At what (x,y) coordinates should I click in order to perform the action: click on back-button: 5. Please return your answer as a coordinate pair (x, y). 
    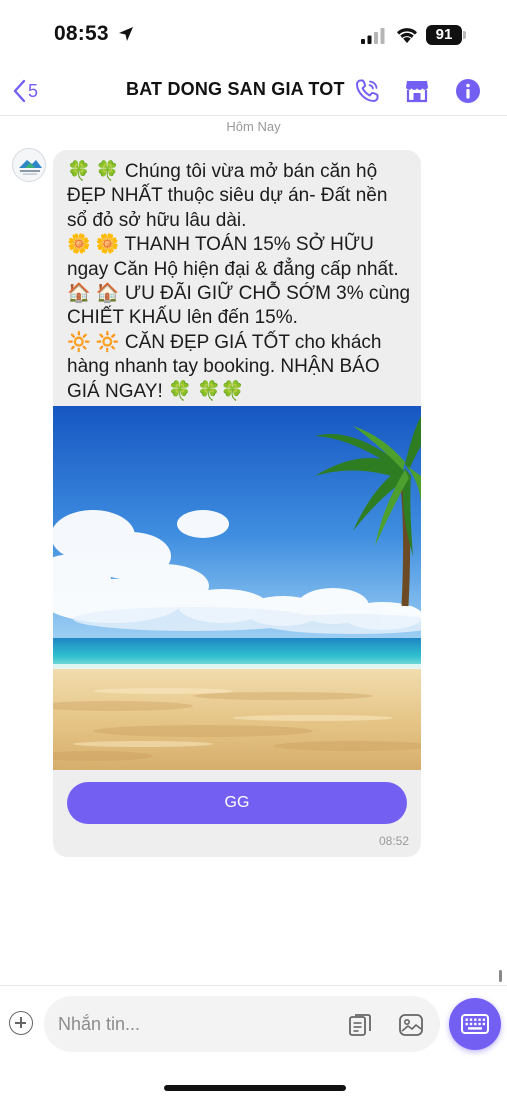
    Looking at the image, I should click on (25, 91).